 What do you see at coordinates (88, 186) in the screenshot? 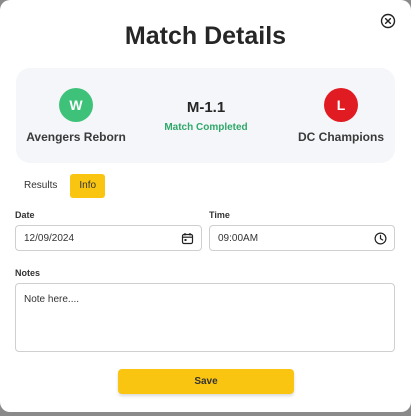
I see `tab-info: Info` at bounding box center [88, 186].